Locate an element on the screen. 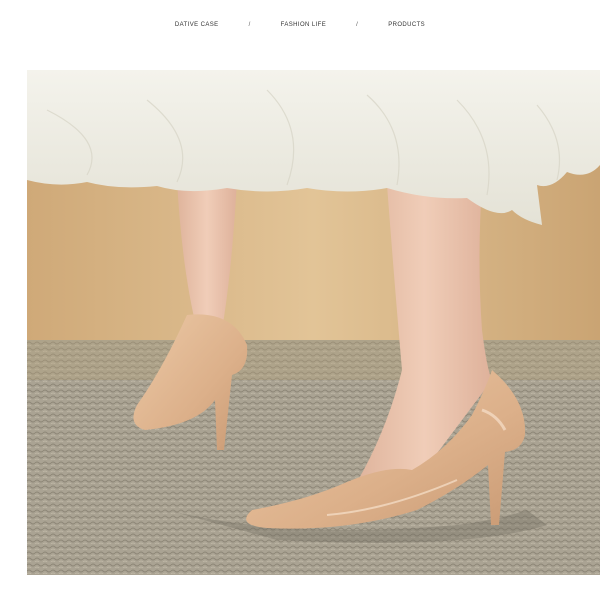  nav-item-dative-case: DATIVE CASE is located at coordinates (197, 25).